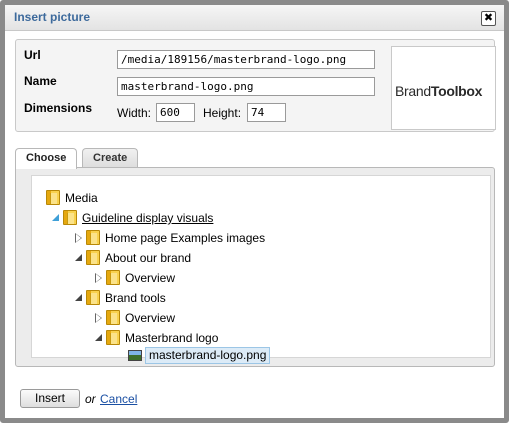 This screenshot has height=423, width=509. Describe the element at coordinates (58, 108) in the screenshot. I see `dimensions-label: Dimensions` at that location.